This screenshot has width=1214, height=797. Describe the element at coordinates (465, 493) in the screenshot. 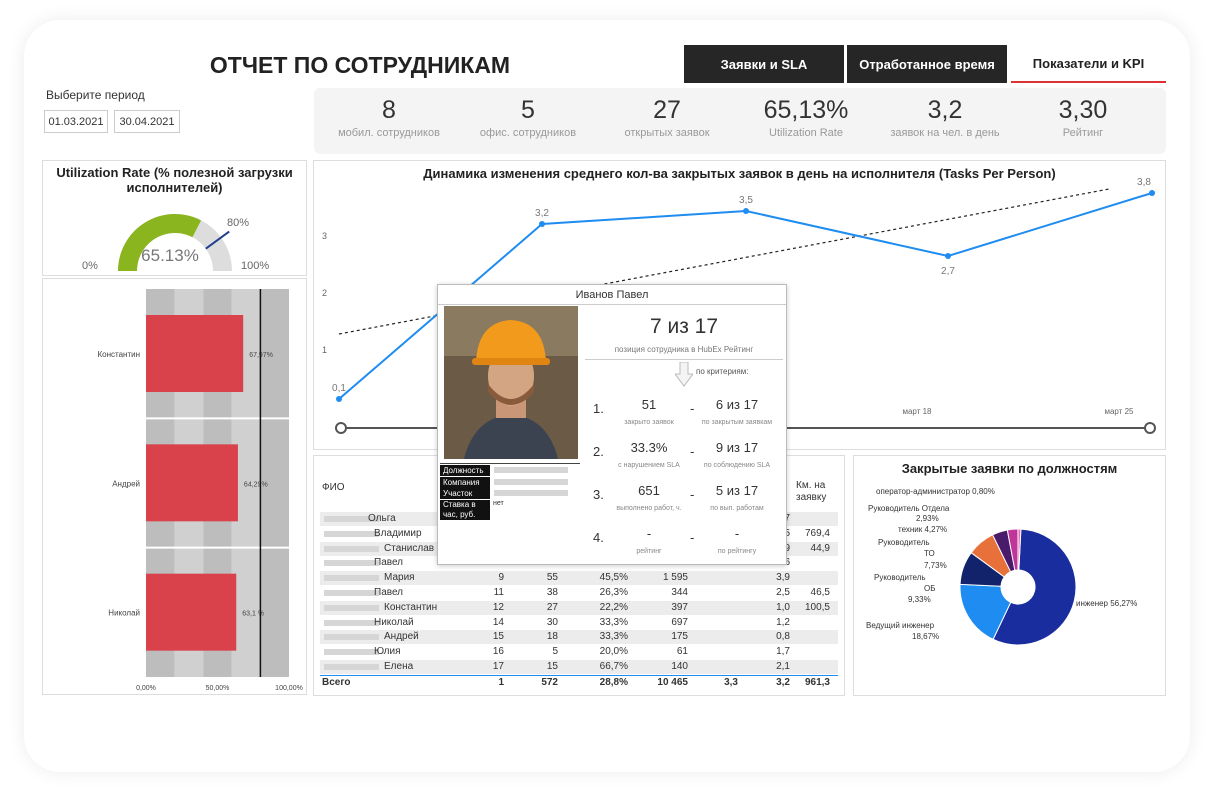

I see `popup-field-label: Участок` at that location.